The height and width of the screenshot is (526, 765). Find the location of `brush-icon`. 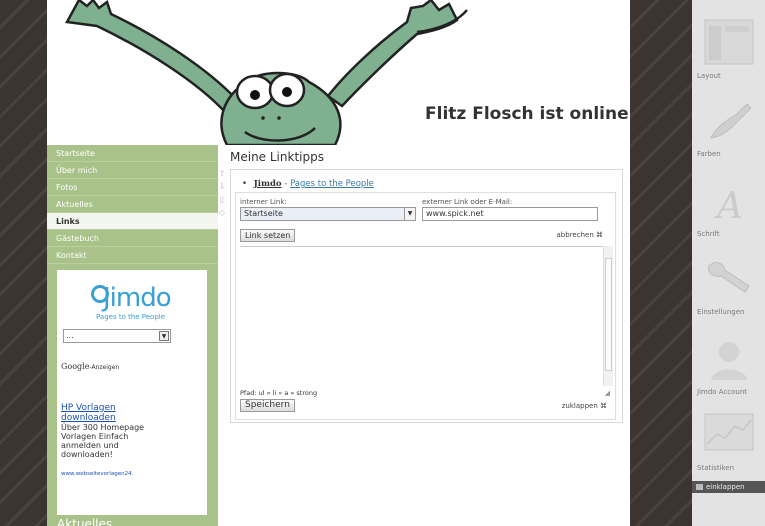

brush-icon is located at coordinates (731, 121).